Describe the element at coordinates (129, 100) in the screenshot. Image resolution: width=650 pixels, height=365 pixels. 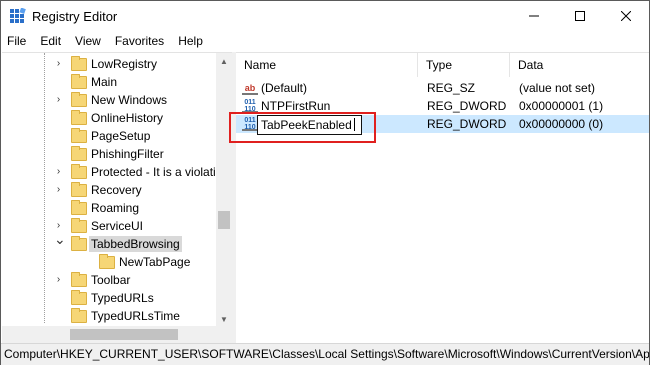
I see `tree-item-label: New Windows` at that location.